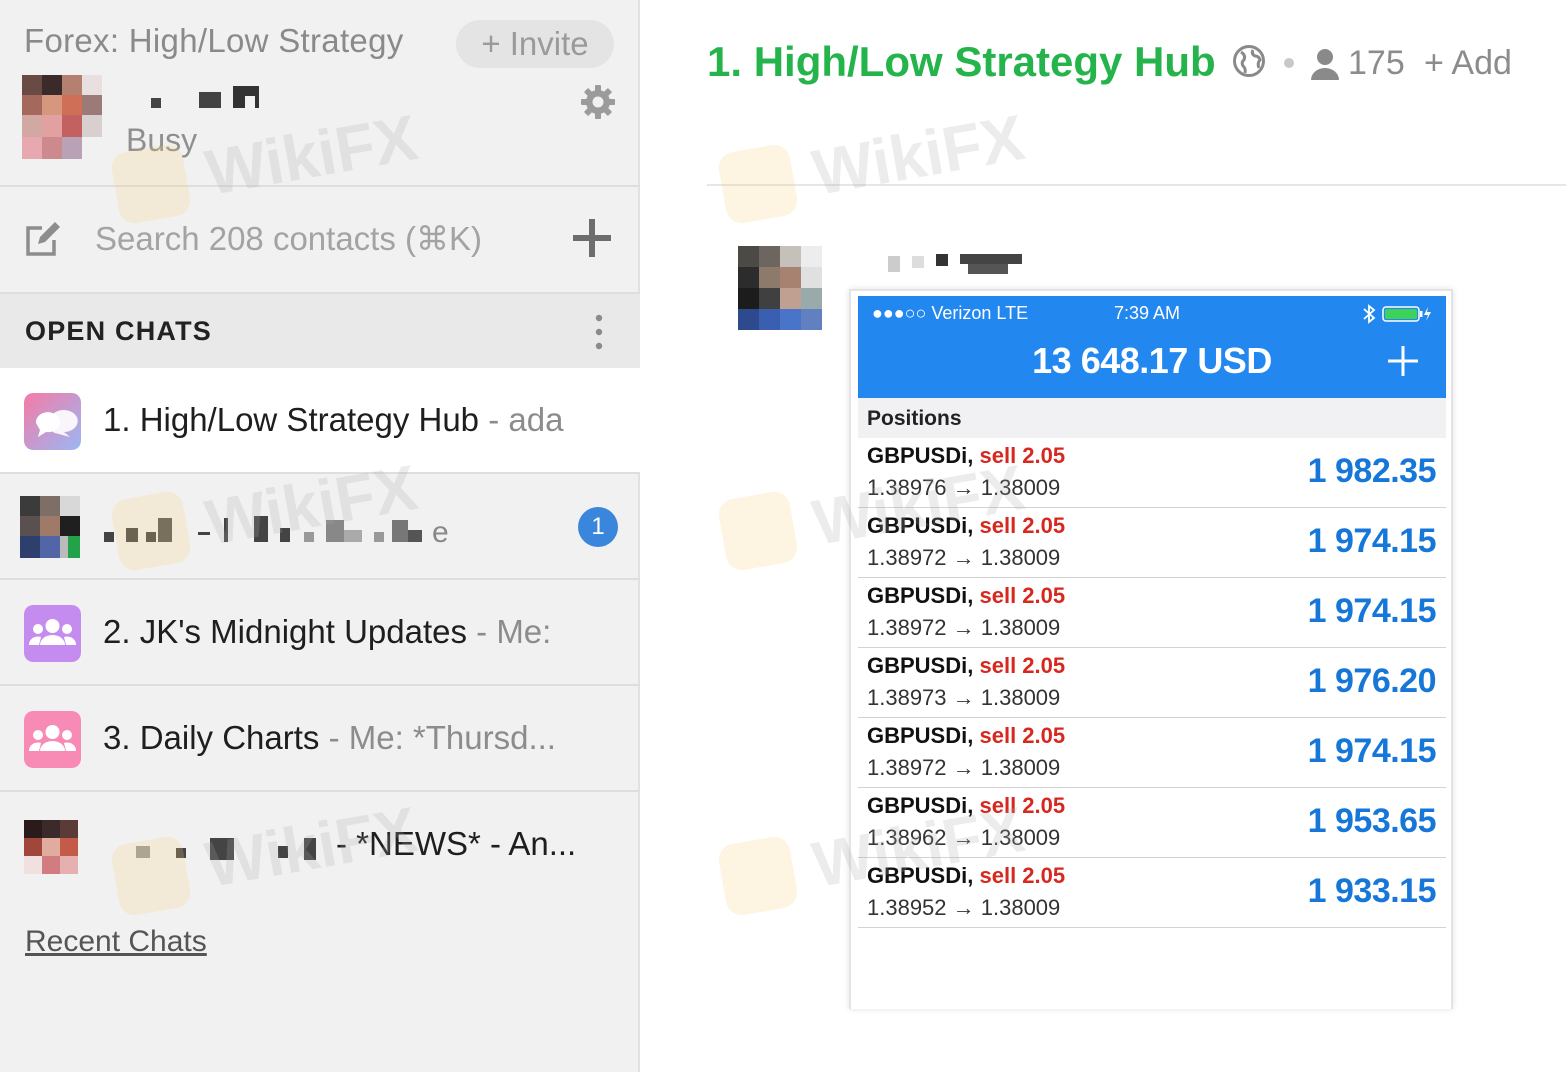 The height and width of the screenshot is (1072, 1566). Describe the element at coordinates (285, 631) in the screenshot. I see `chat-name: 2. JK's Midnight Updates` at that location.